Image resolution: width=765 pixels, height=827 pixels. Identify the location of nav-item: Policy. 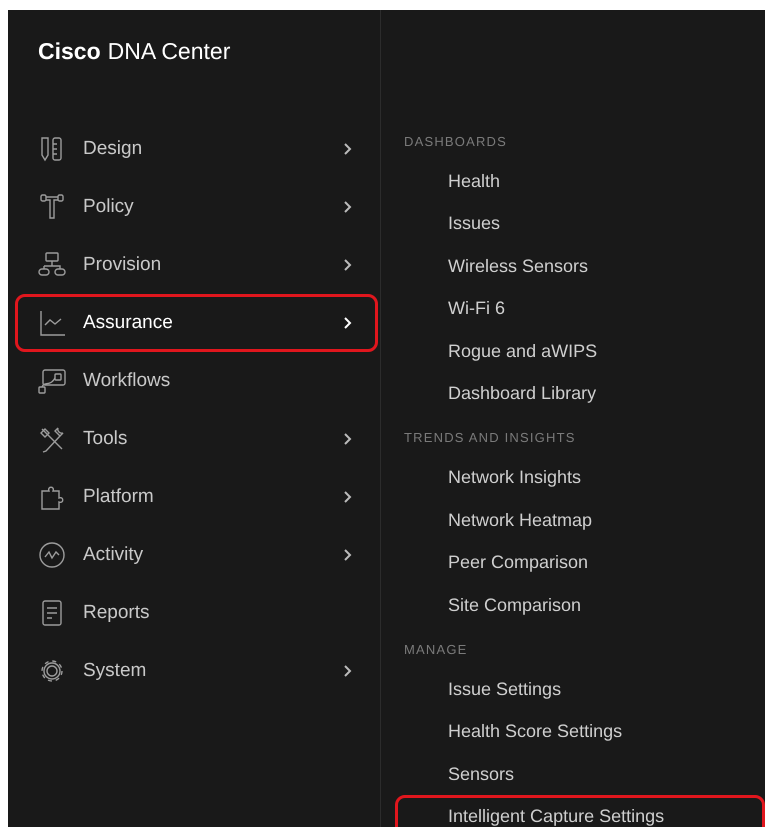
(196, 207).